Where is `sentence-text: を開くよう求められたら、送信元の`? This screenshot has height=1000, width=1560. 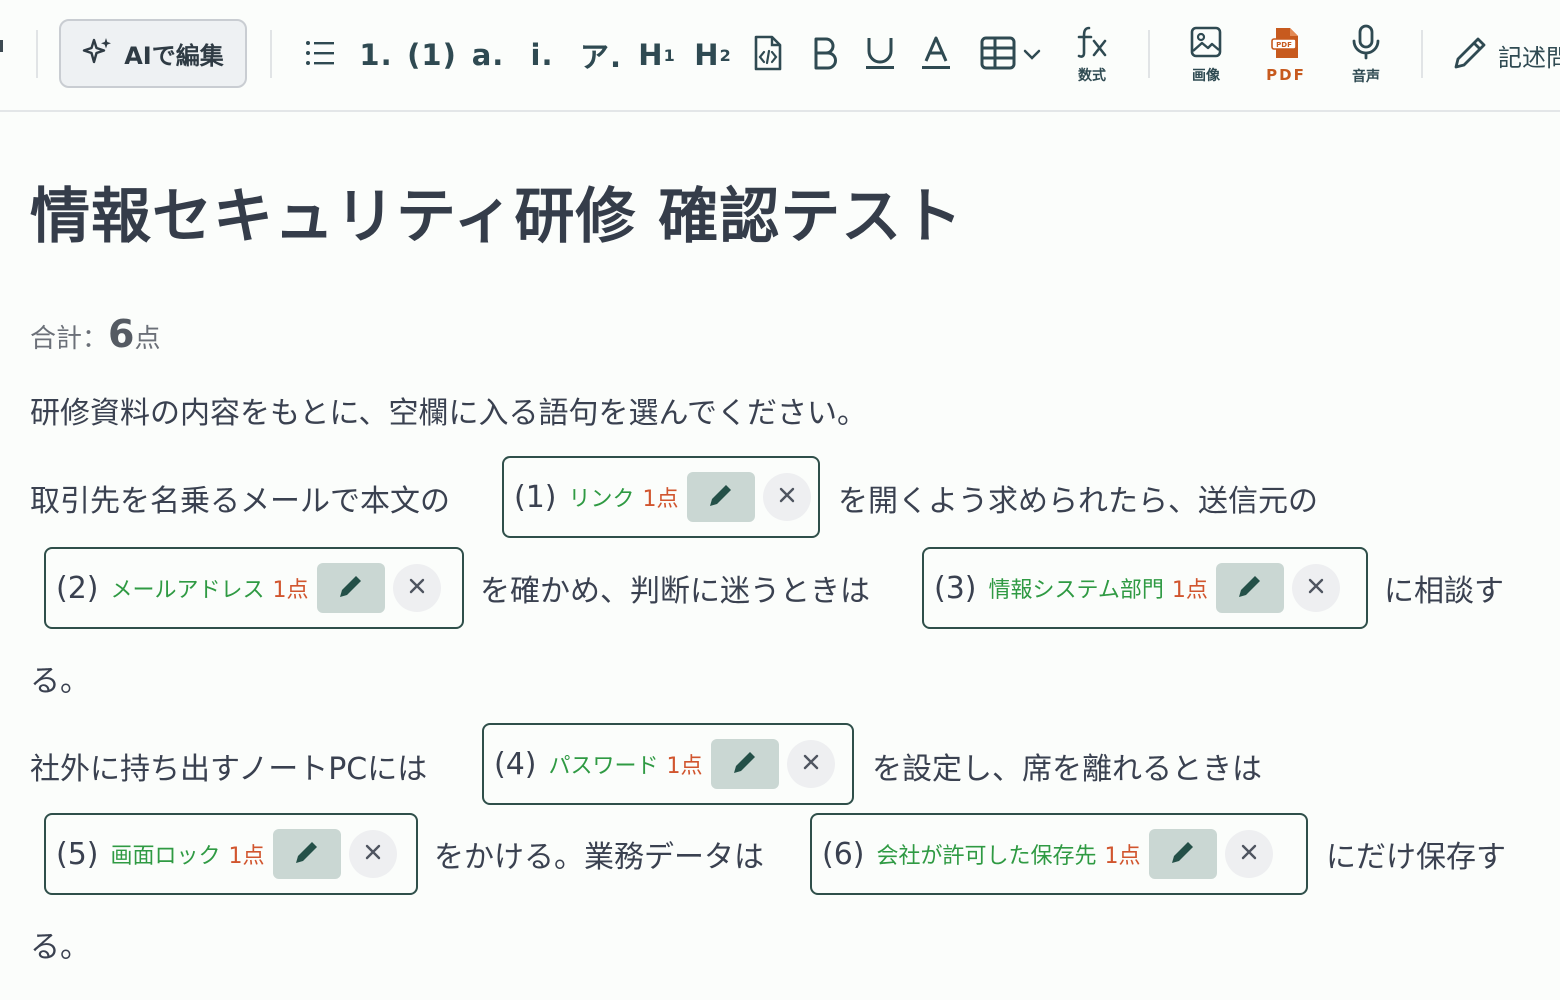
sentence-text: を開くよう求められたら、送信元の is located at coordinates (1078, 501).